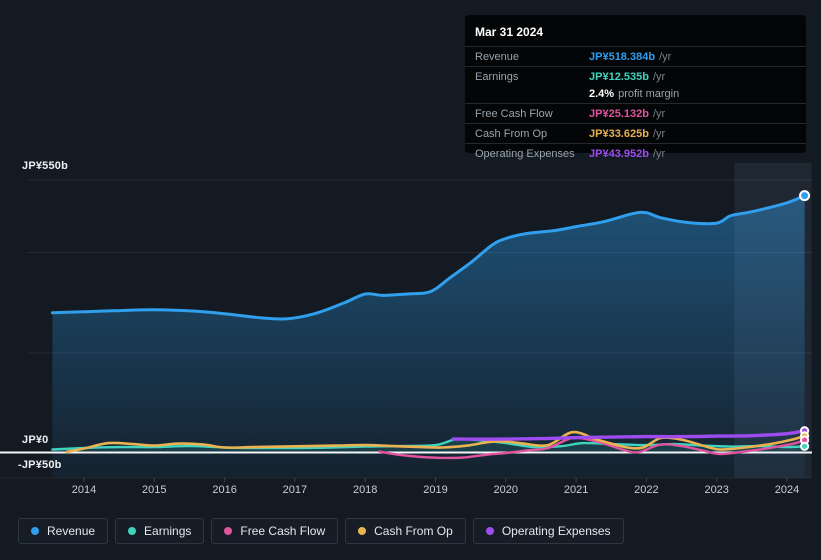 This screenshot has width=821, height=560. I want to click on x-tick-2014: 2014, so click(84, 490).